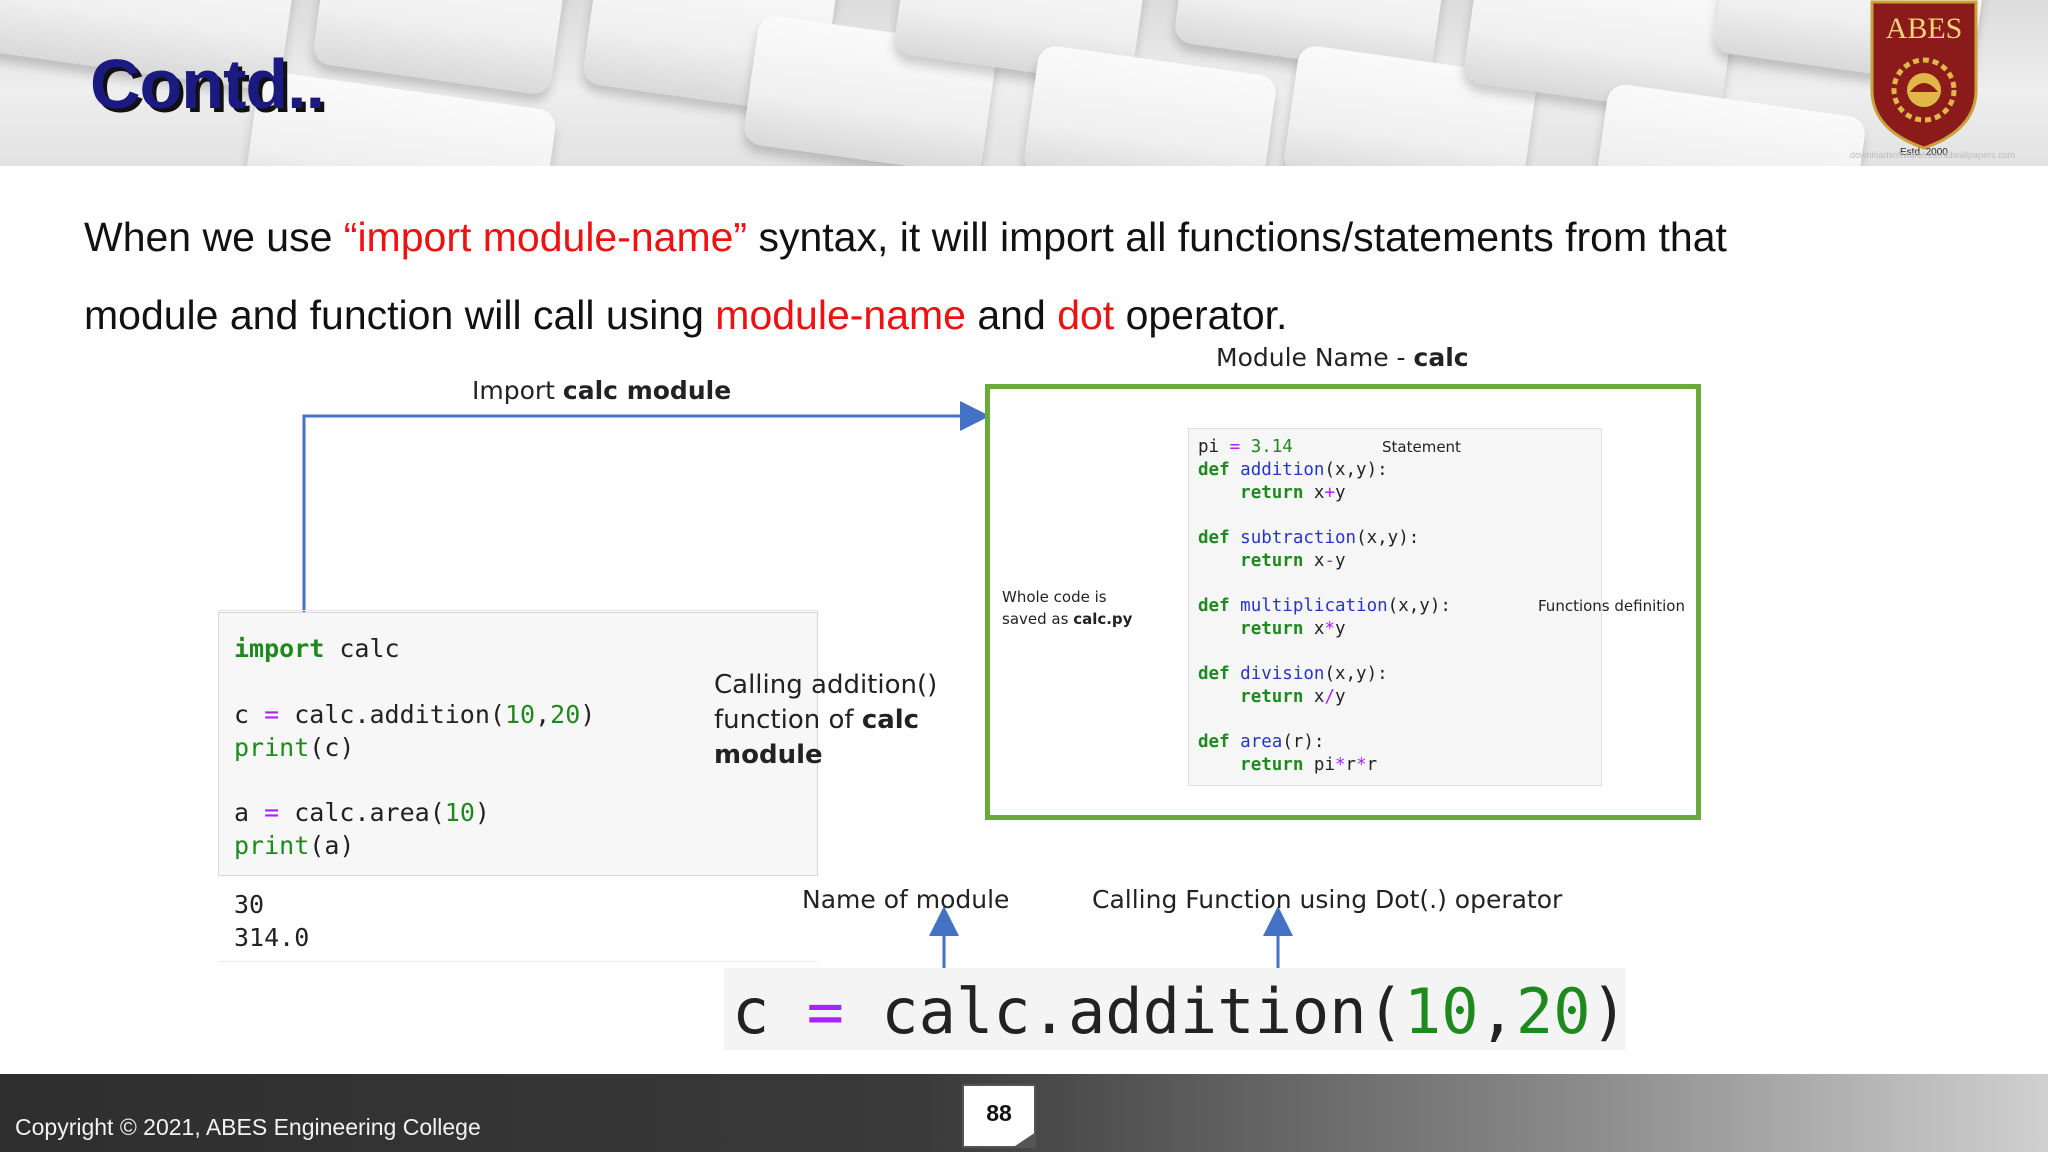 This screenshot has width=2048, height=1152. Describe the element at coordinates (415, 714) in the screenshot. I see `code-line-addition: c = calc.addition(10,20)` at that location.